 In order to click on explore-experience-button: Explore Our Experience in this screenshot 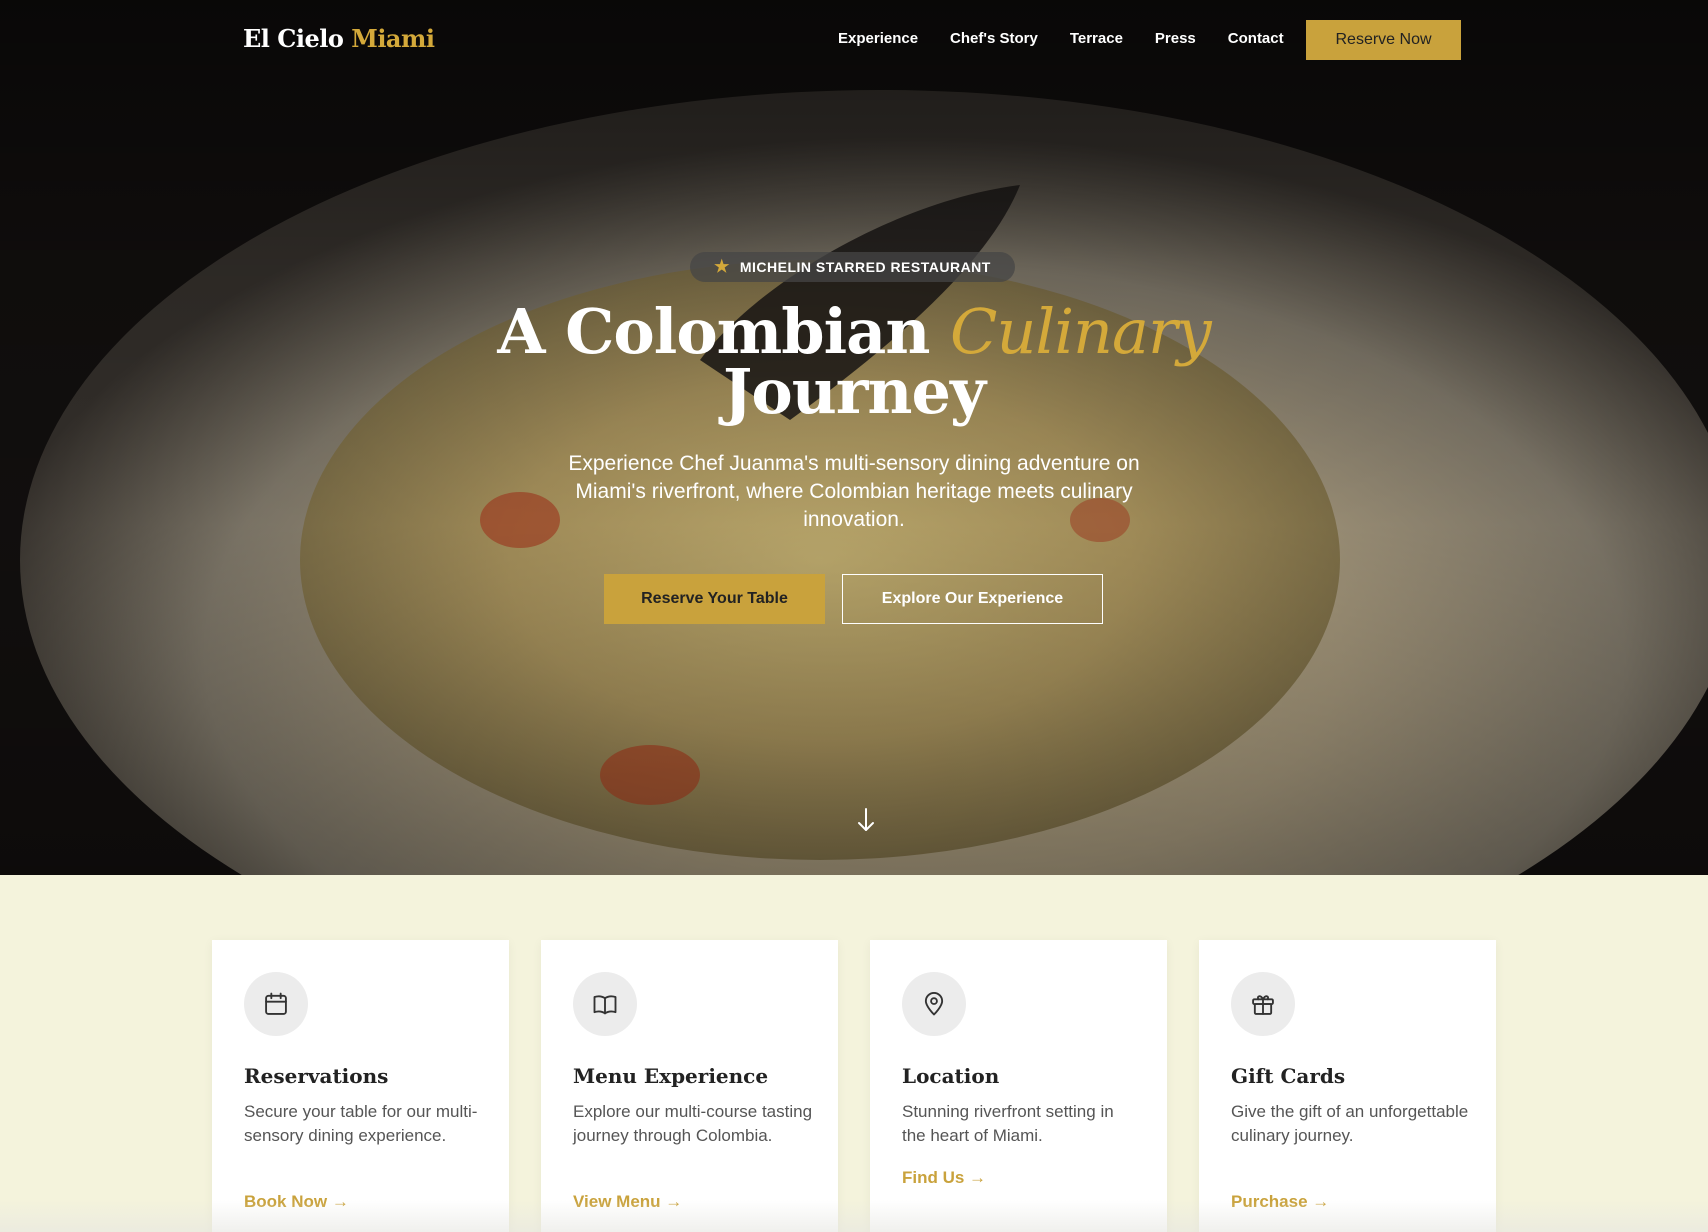, I will do `click(972, 599)`.